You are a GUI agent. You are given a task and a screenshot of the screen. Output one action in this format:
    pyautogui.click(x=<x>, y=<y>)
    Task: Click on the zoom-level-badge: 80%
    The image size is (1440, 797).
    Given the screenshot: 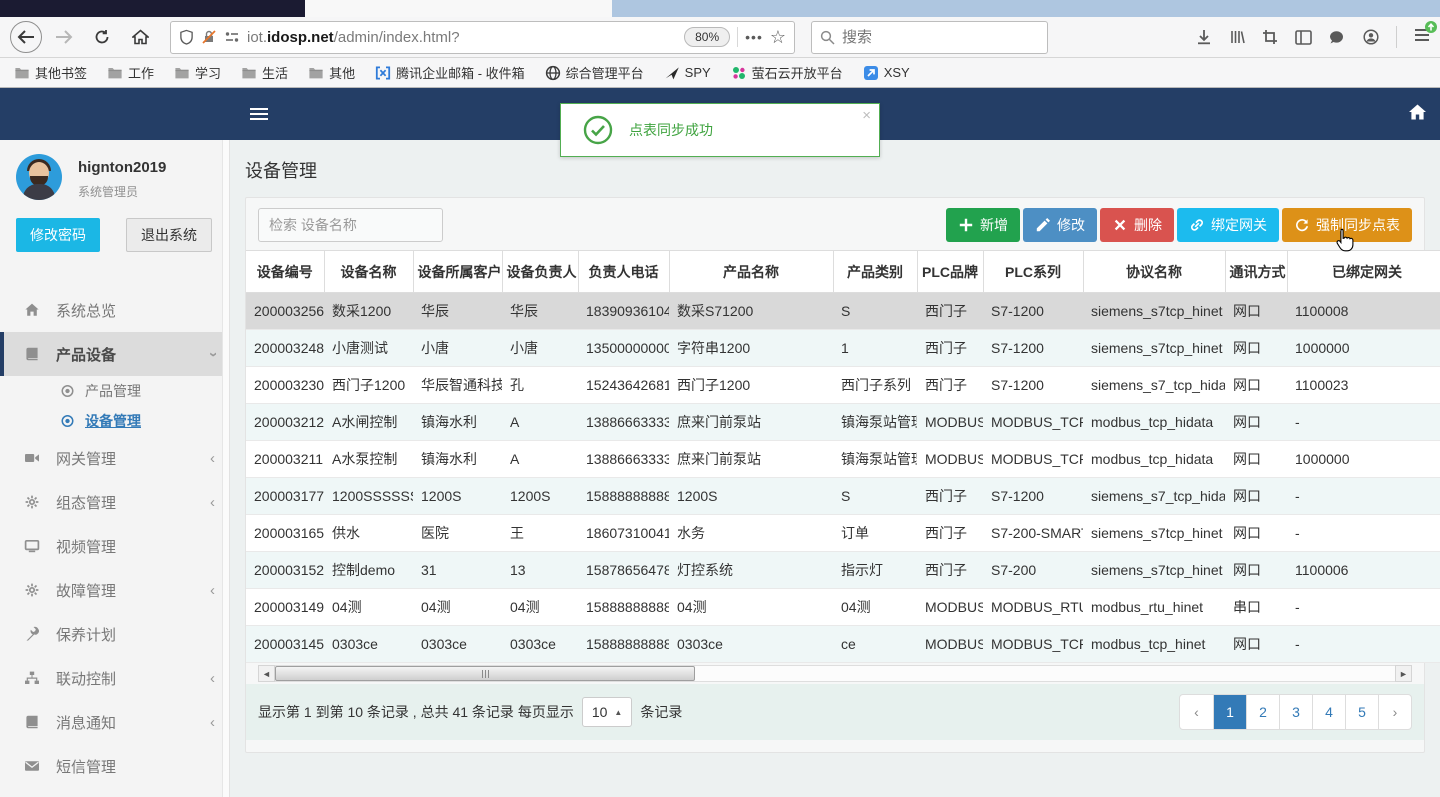 What is the action you would take?
    pyautogui.click(x=707, y=37)
    